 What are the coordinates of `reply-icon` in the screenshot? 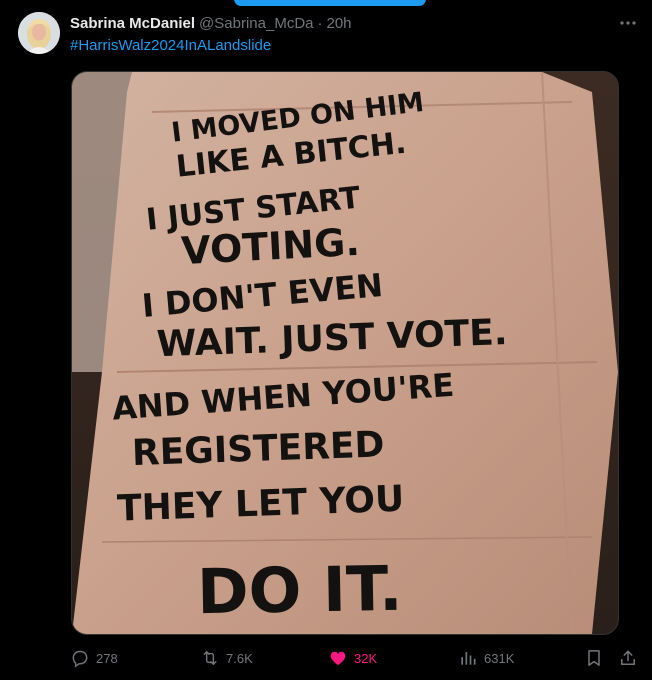 It's located at (80, 659).